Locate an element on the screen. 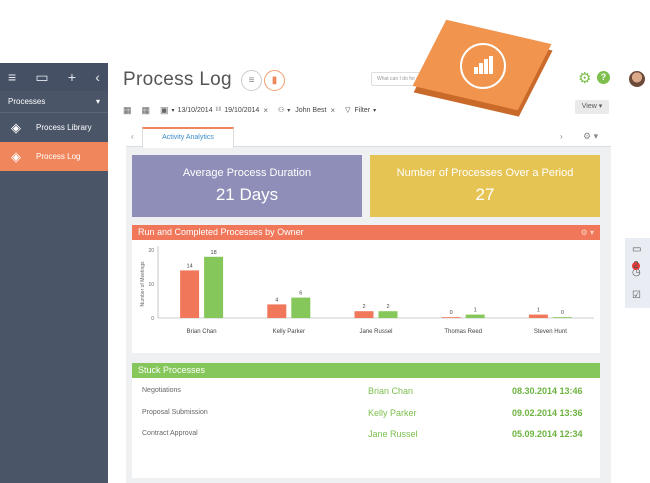  sidebar-item-label: Process Library is located at coordinates (64, 127).